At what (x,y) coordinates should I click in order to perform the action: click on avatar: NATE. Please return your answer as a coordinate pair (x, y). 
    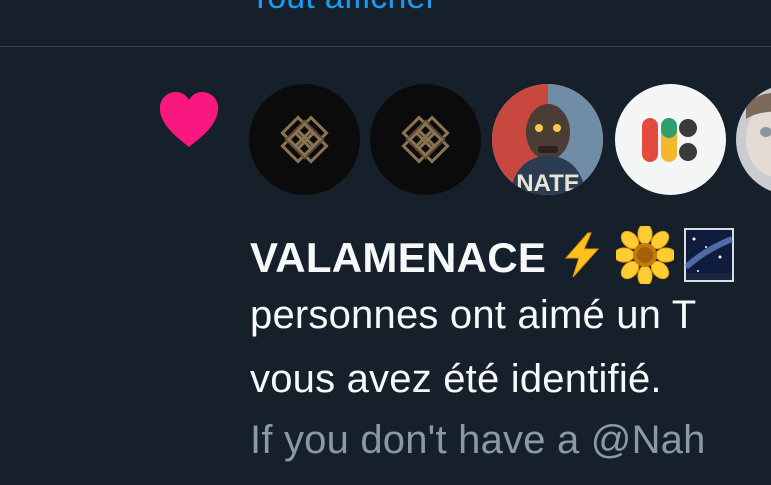
    Looking at the image, I should click on (547, 139).